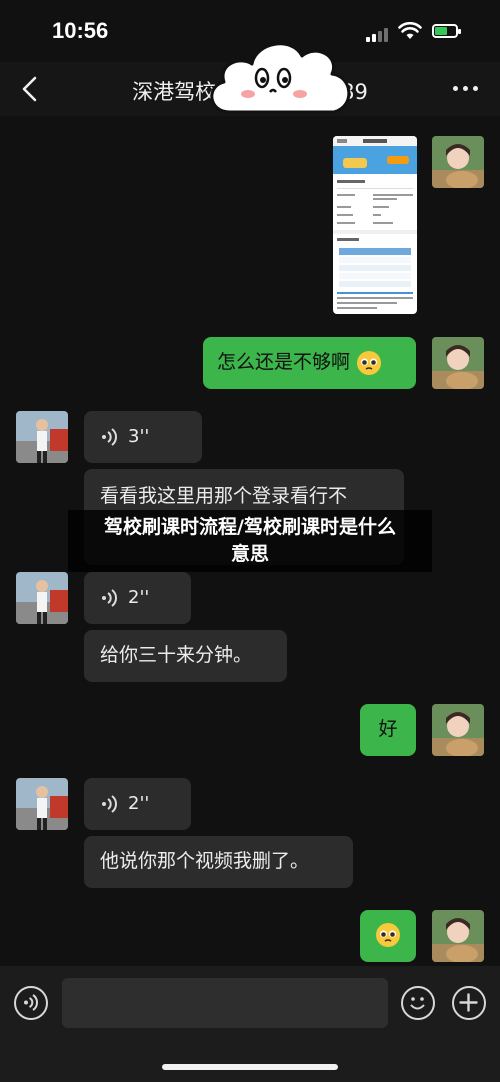 This screenshot has height=1082, width=500. I want to click on voice-message: 3'', so click(143, 437).